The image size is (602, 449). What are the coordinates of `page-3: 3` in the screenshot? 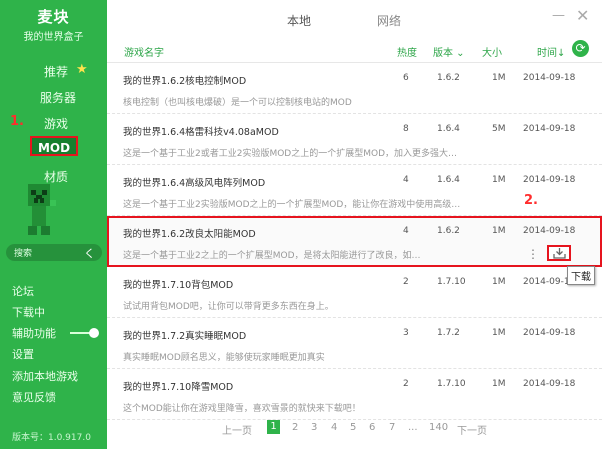 It's located at (314, 427).